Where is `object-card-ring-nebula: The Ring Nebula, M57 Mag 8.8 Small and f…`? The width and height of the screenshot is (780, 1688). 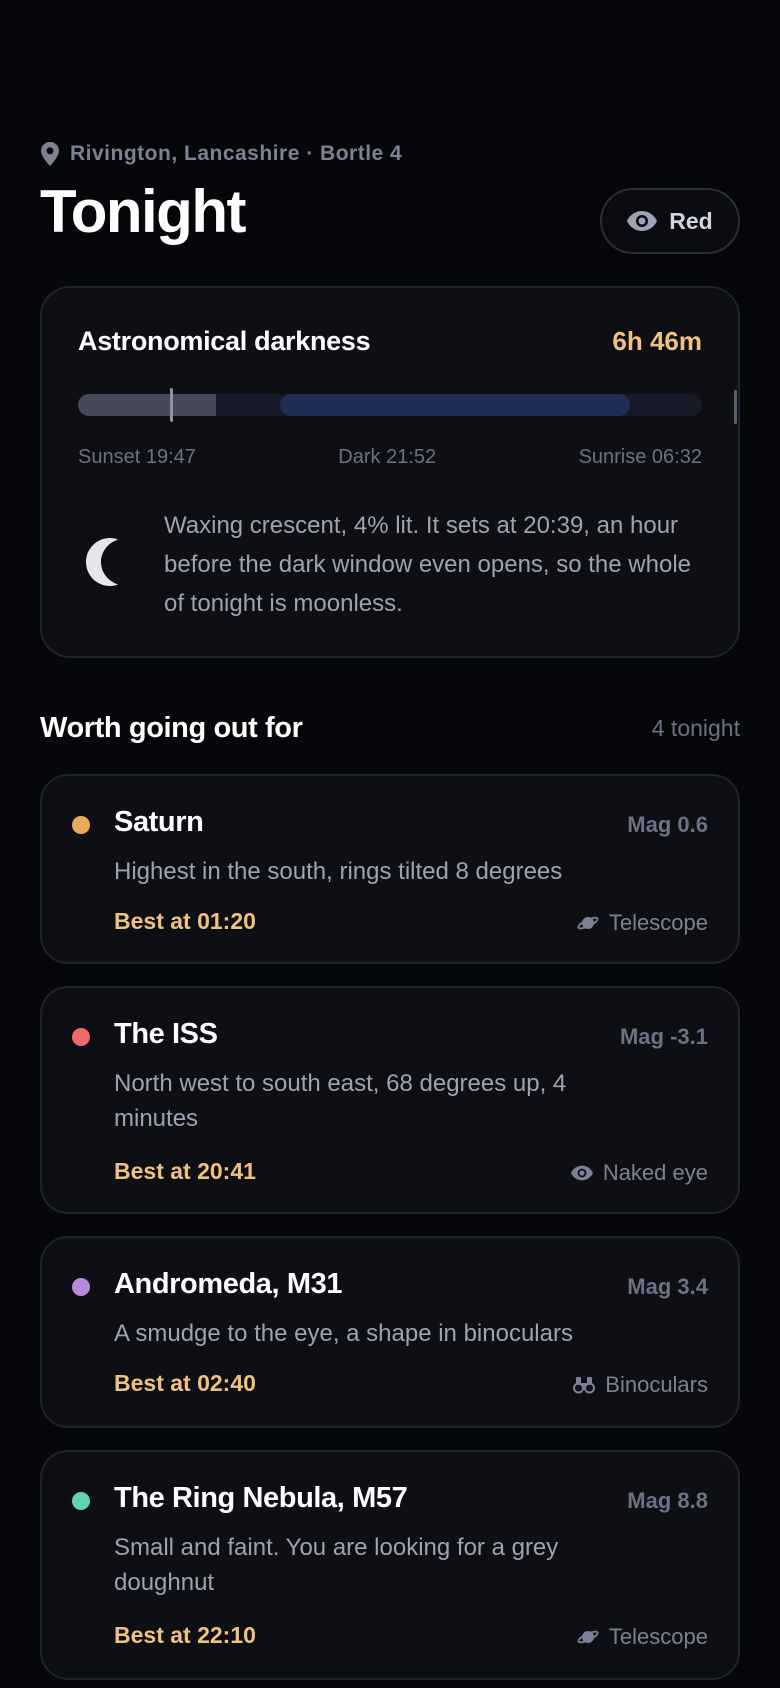
object-card-ring-nebula: The Ring Nebula, M57 Mag 8.8 Small and f… is located at coordinates (390, 1565).